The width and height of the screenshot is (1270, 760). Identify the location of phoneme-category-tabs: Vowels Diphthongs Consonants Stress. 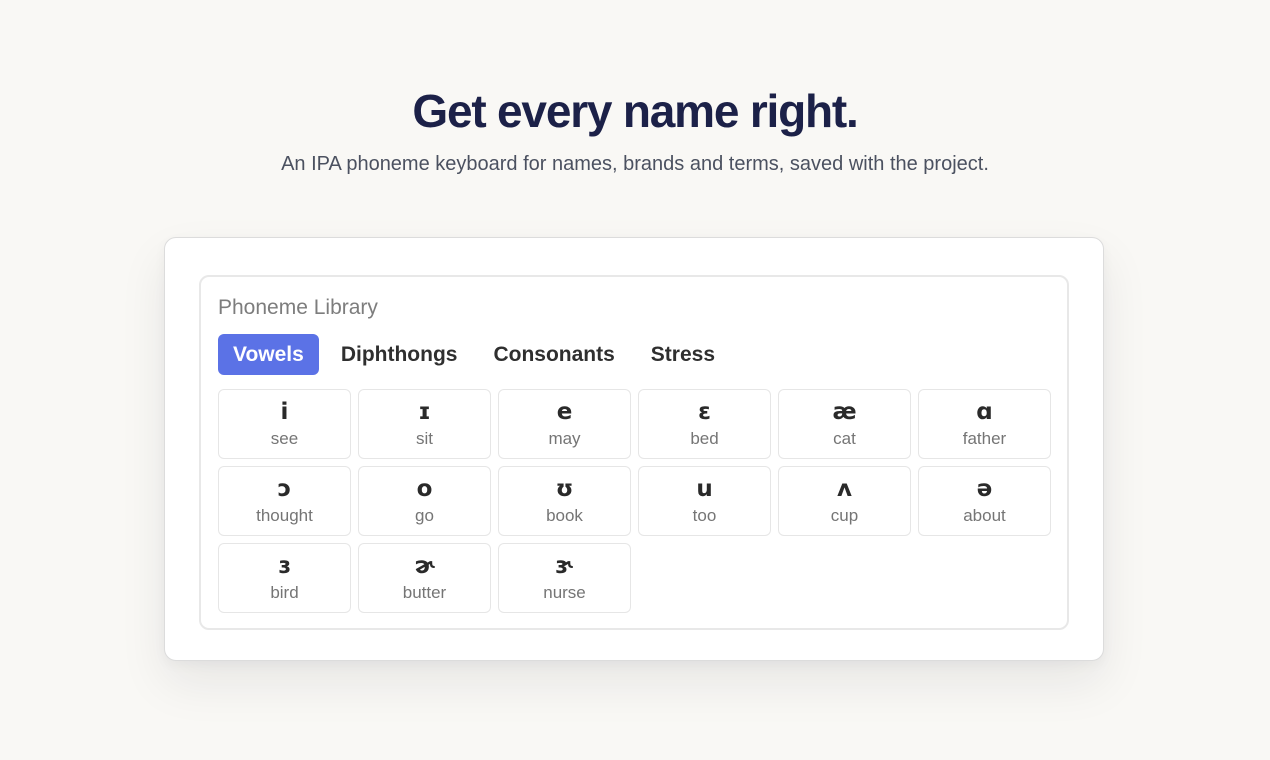
(475, 354).